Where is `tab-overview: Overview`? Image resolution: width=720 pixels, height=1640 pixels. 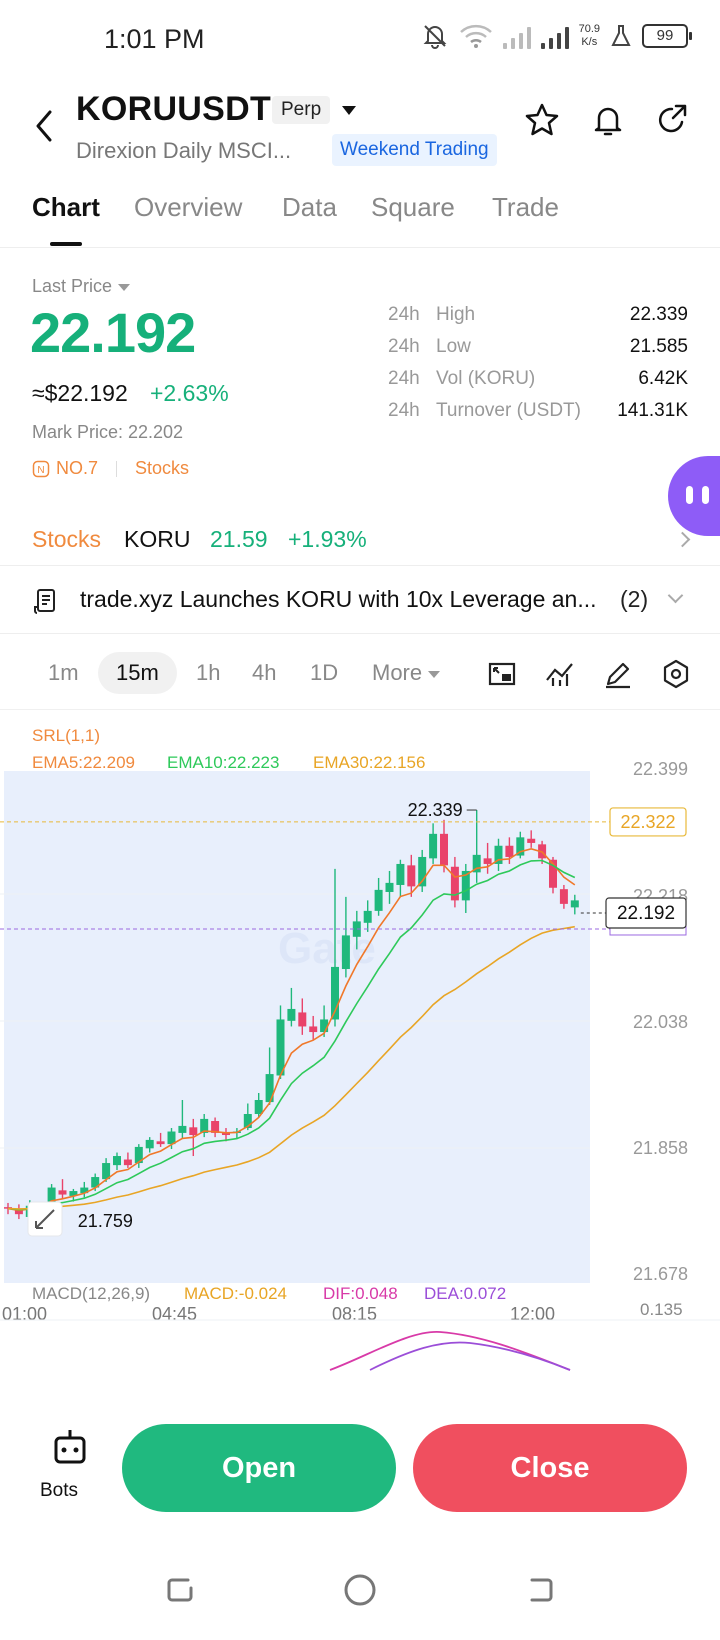
tab-overview: Overview is located at coordinates (188, 207).